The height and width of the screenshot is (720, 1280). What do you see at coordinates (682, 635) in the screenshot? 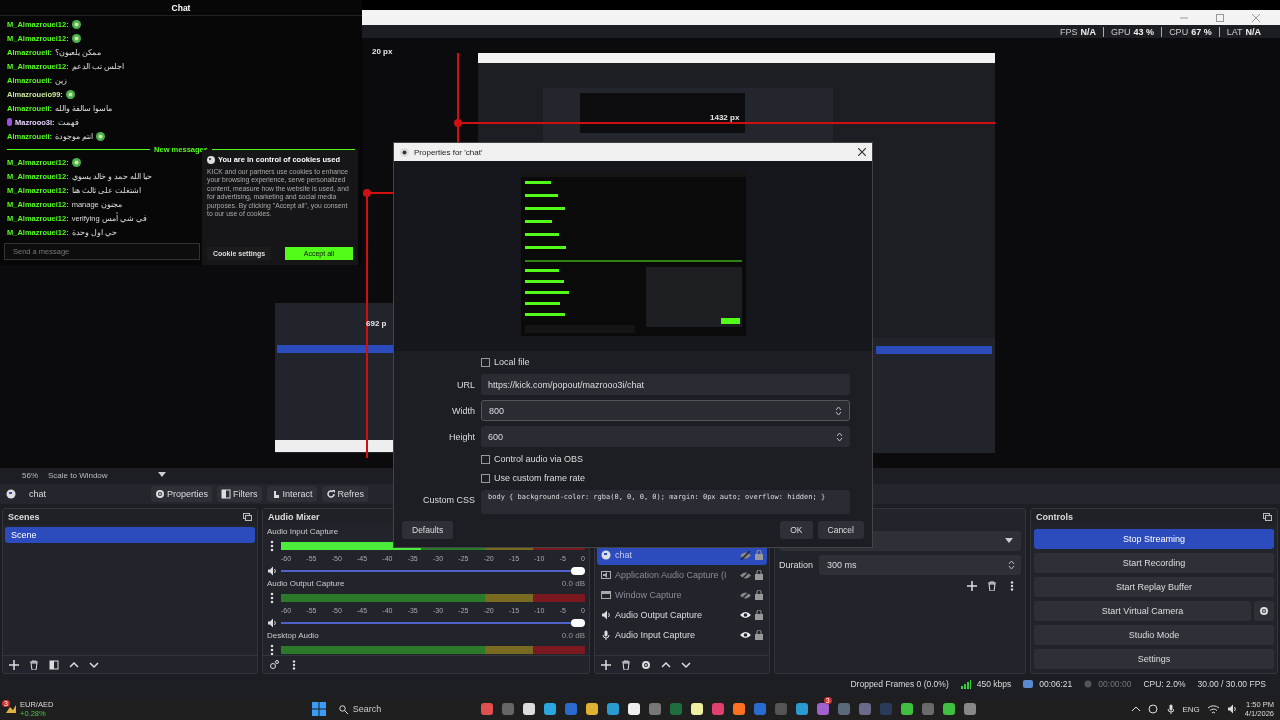
I see `source-item: Audio Input Capture` at bounding box center [682, 635].